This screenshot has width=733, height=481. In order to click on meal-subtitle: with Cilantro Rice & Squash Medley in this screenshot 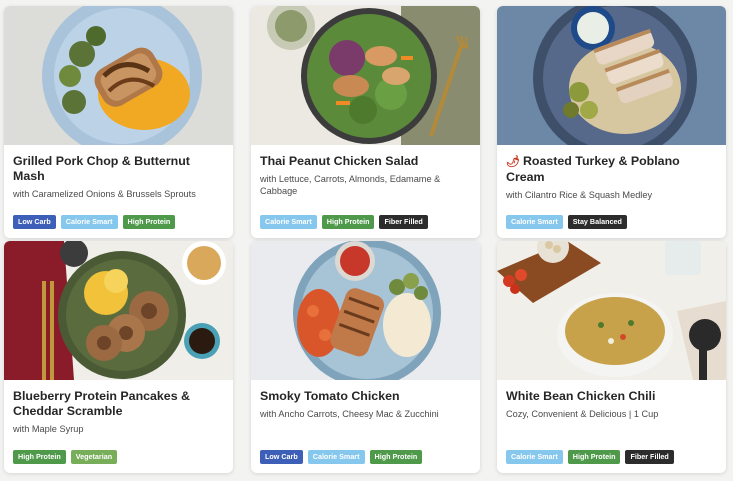, I will do `click(579, 195)`.